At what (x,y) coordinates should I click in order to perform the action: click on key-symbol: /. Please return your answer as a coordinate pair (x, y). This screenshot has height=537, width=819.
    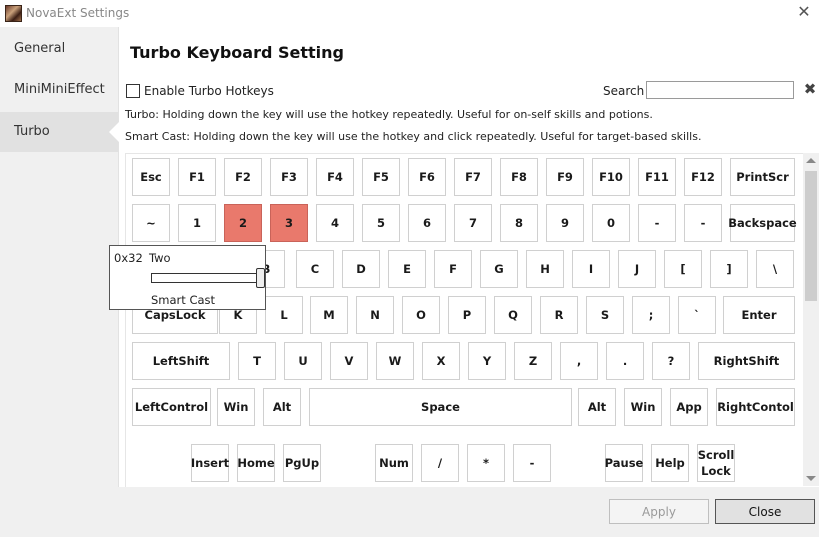
    Looking at the image, I should click on (440, 463).